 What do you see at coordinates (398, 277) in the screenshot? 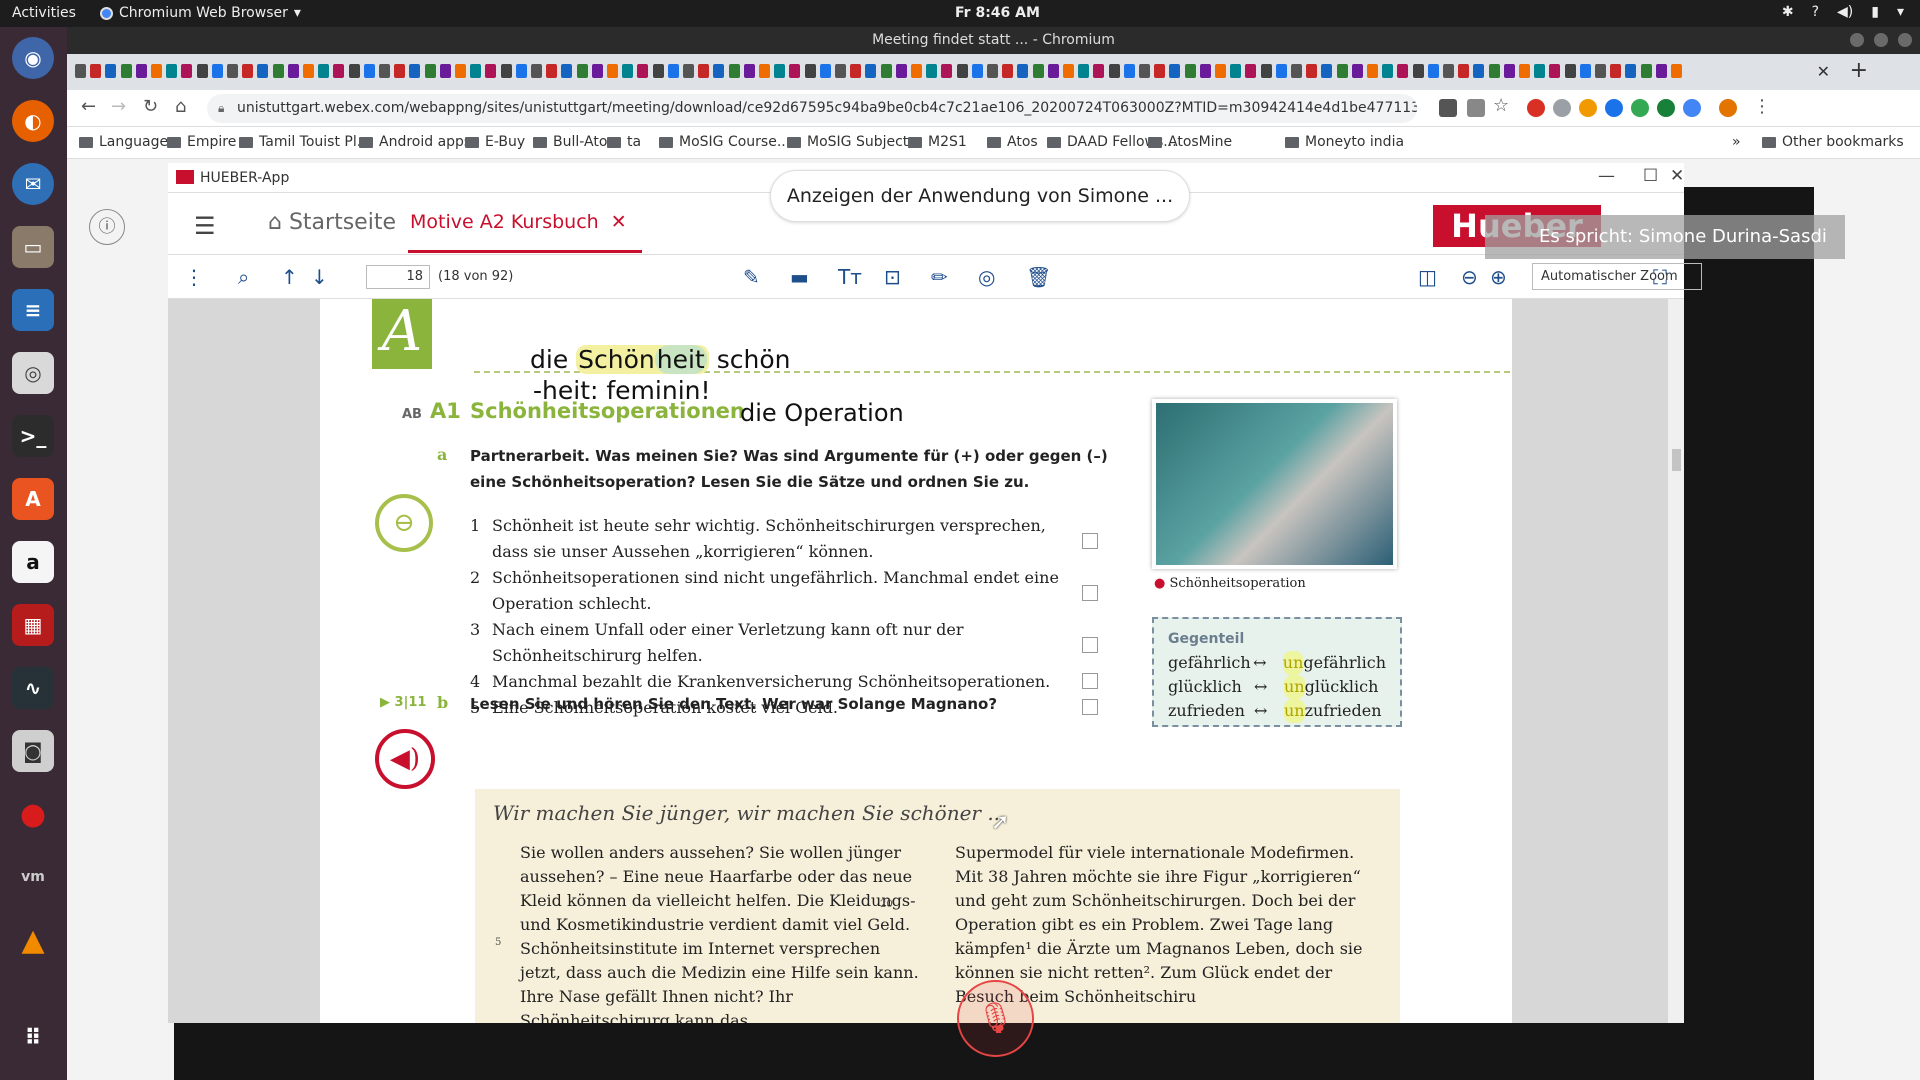
I see `page-number-input: 18` at bounding box center [398, 277].